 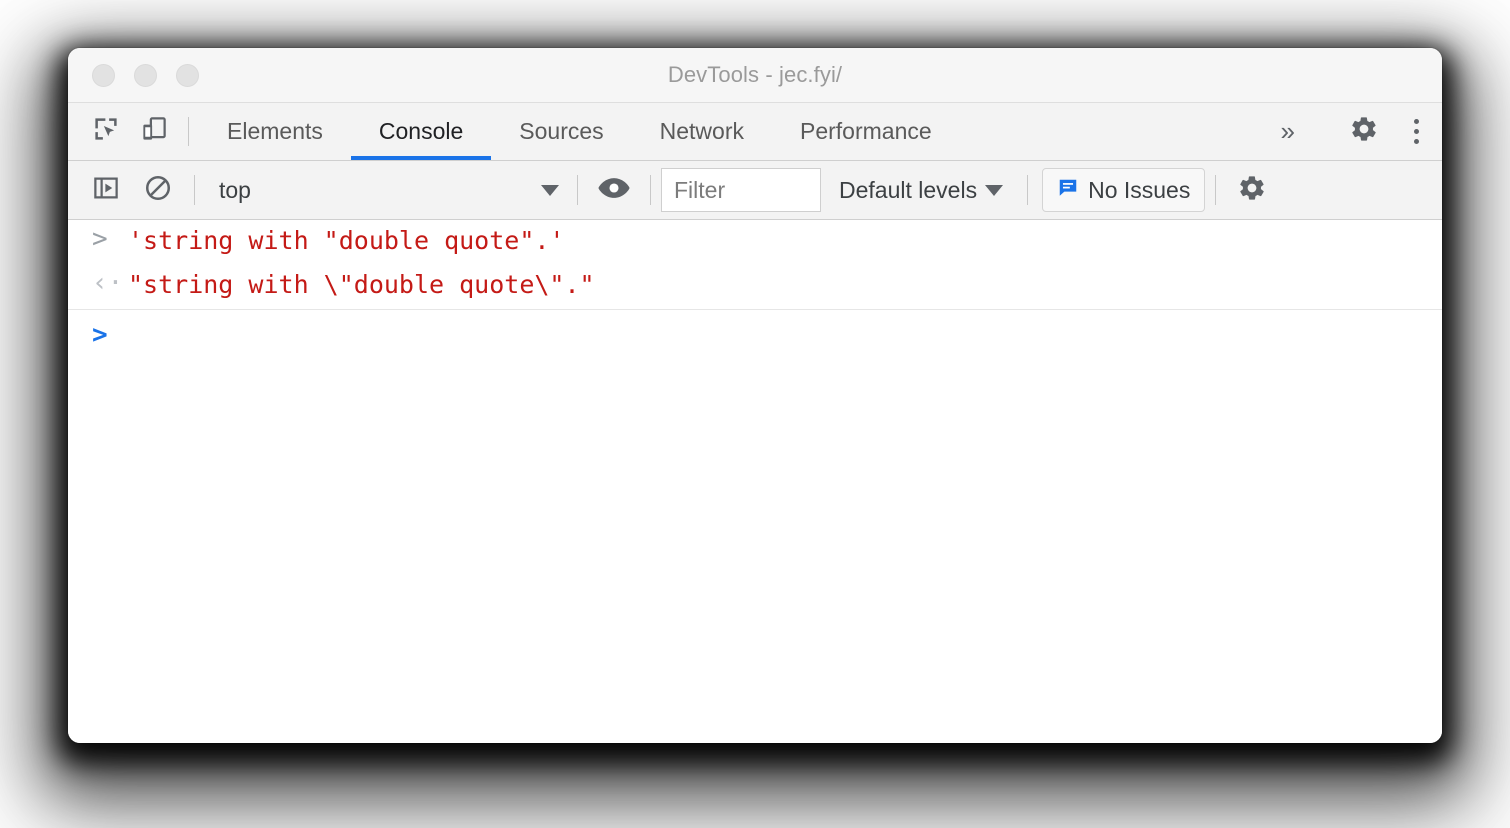 I want to click on console-input-text: 'string with "double quote".', so click(x=346, y=240).